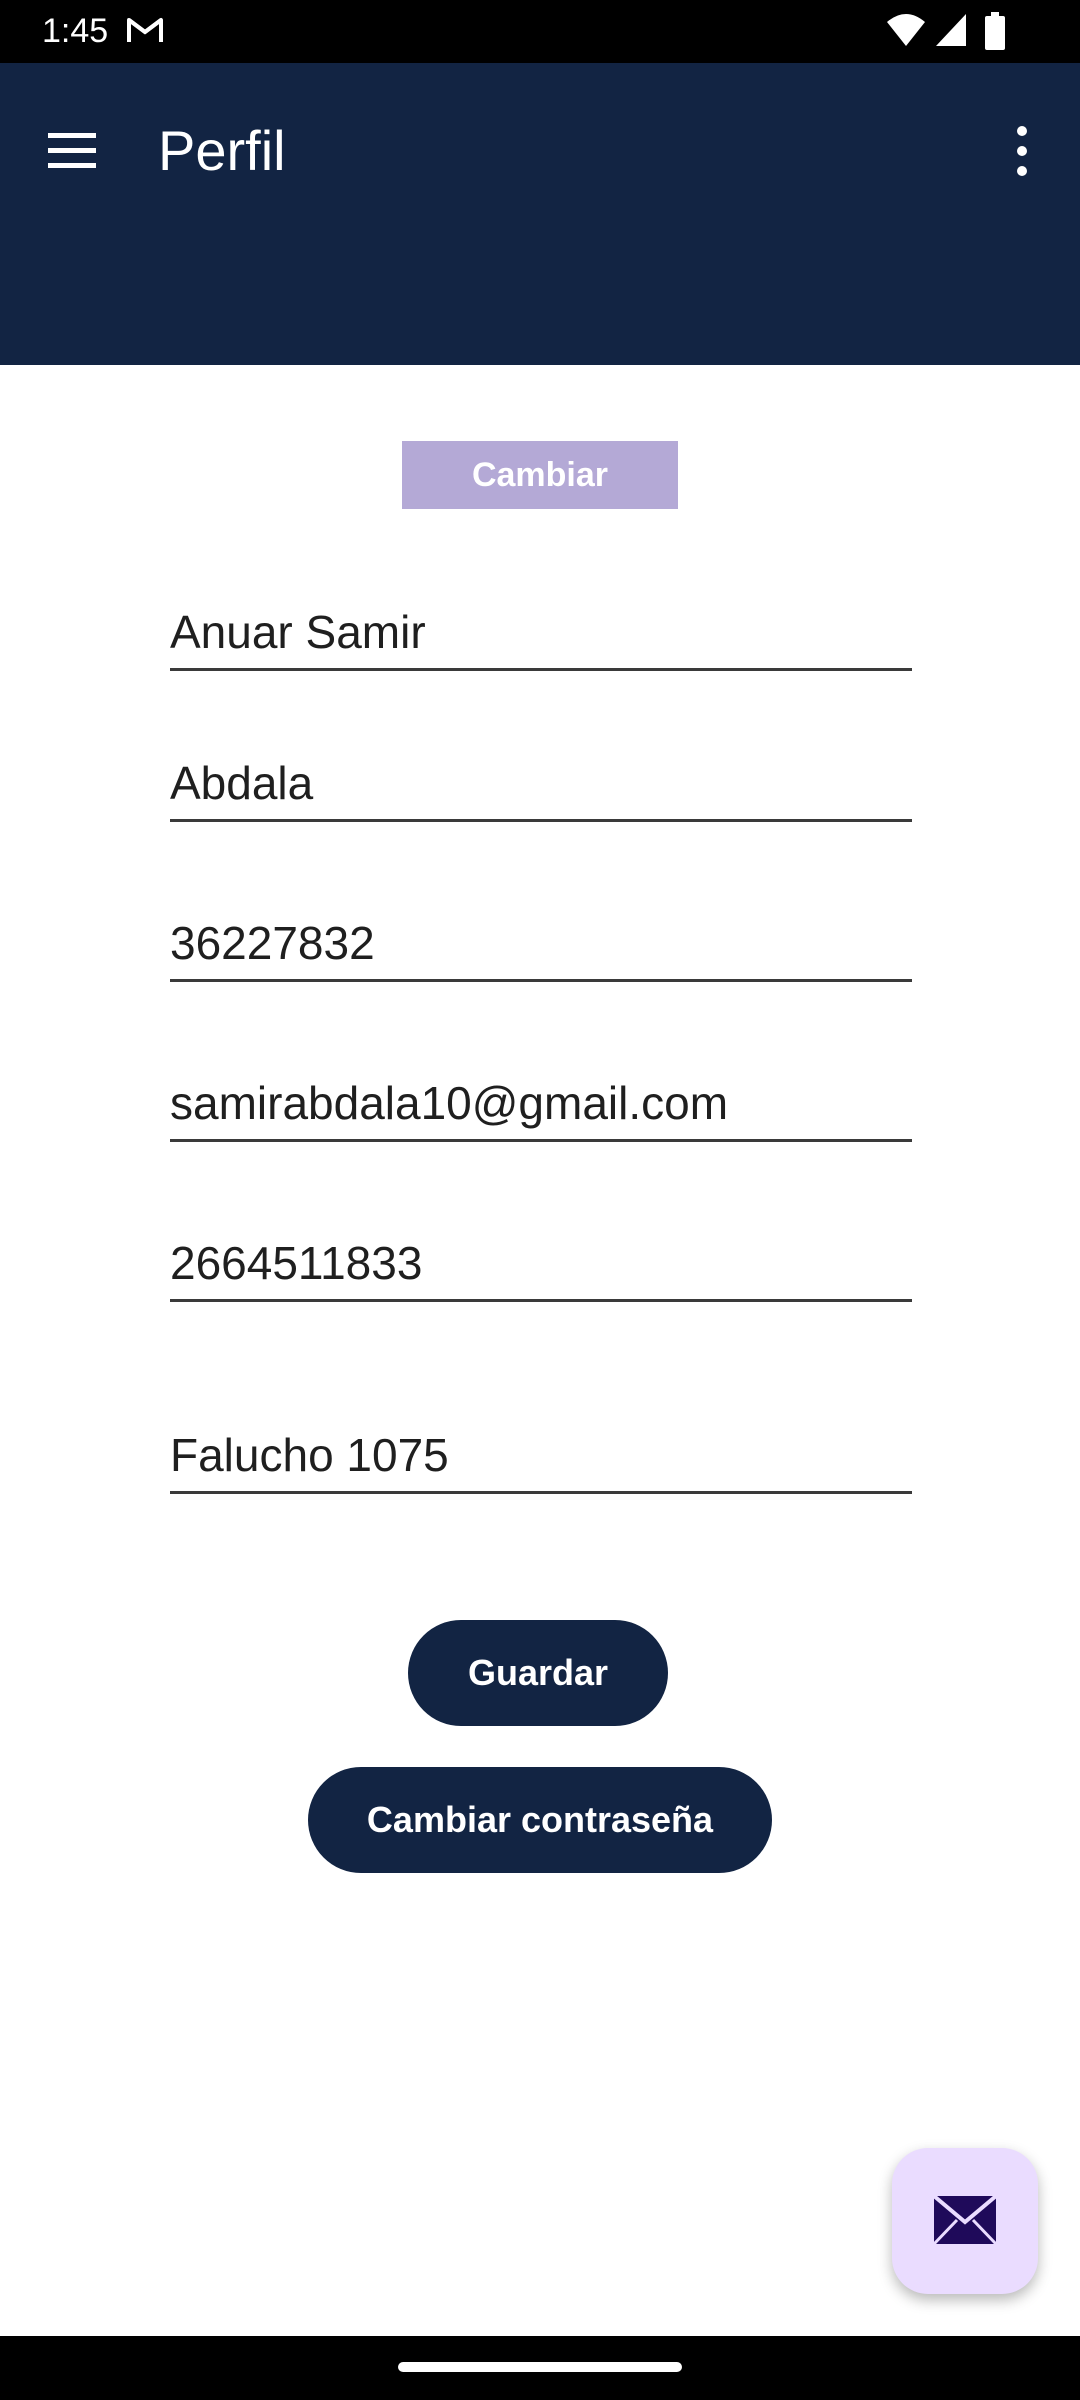 This screenshot has height=2400, width=1080. I want to click on more-vertical-icon, so click(1022, 151).